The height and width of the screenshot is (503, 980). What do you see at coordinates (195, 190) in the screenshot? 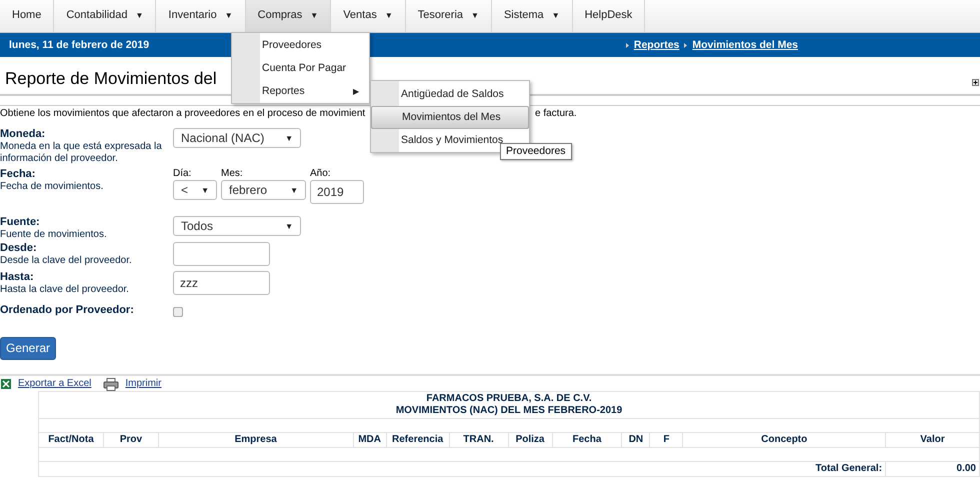
I see `select-field: < ▼` at bounding box center [195, 190].